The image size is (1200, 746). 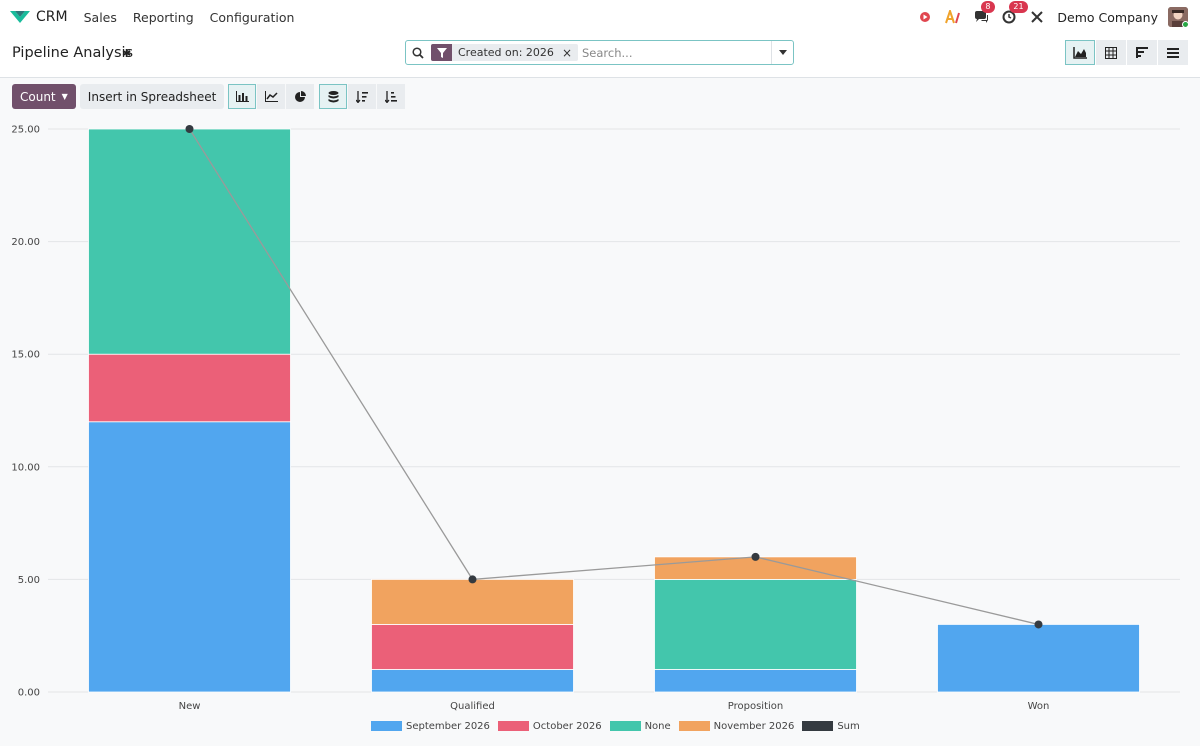 I want to click on pie-chart-button, so click(x=300, y=96).